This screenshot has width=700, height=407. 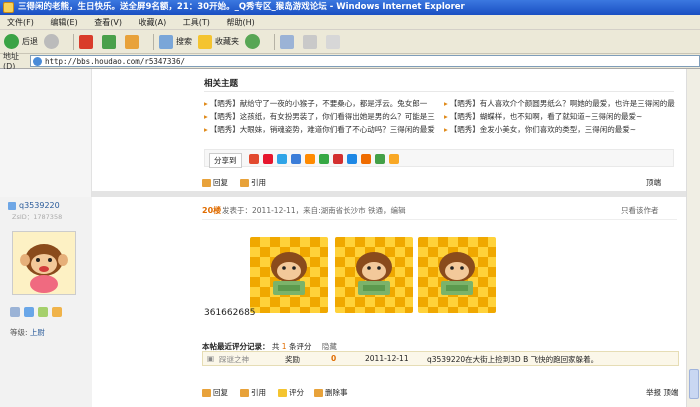 What do you see at coordinates (11, 61) in the screenshot?
I see `address-label: 地址(D)` at bounding box center [11, 61].